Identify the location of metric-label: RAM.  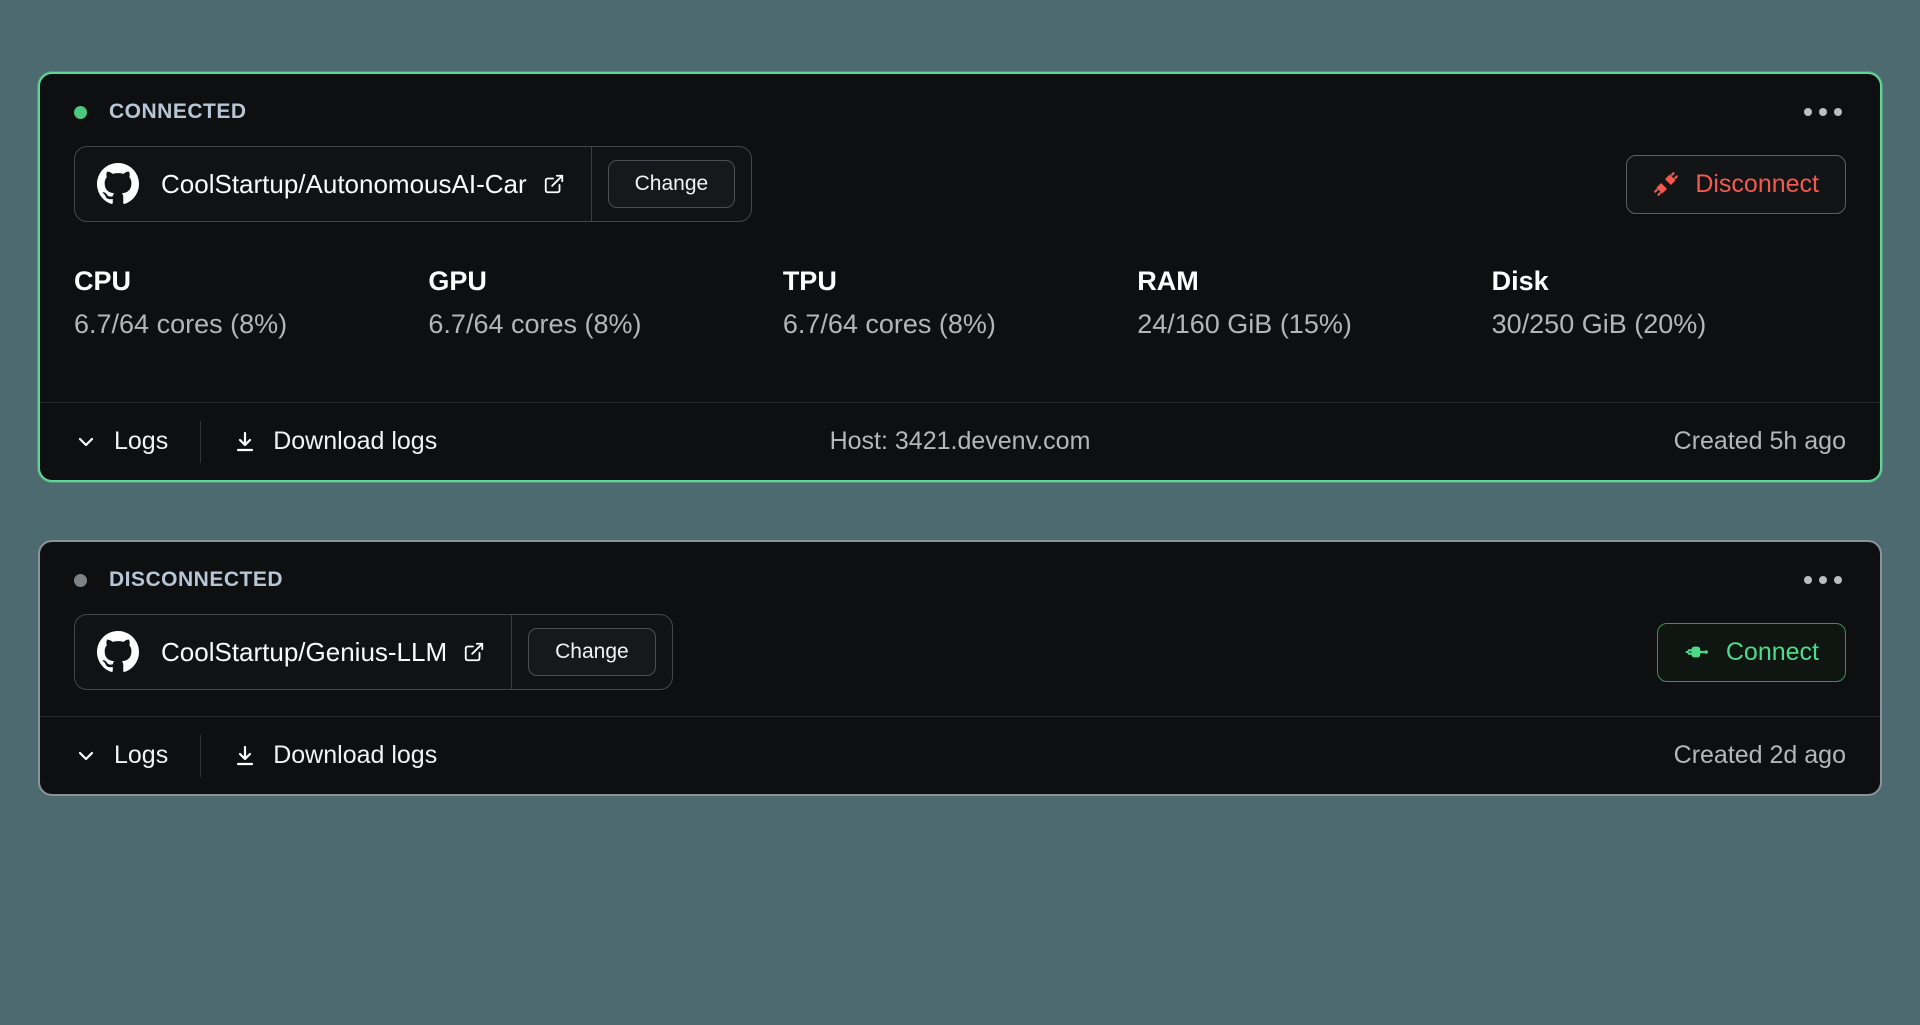
(1168, 281).